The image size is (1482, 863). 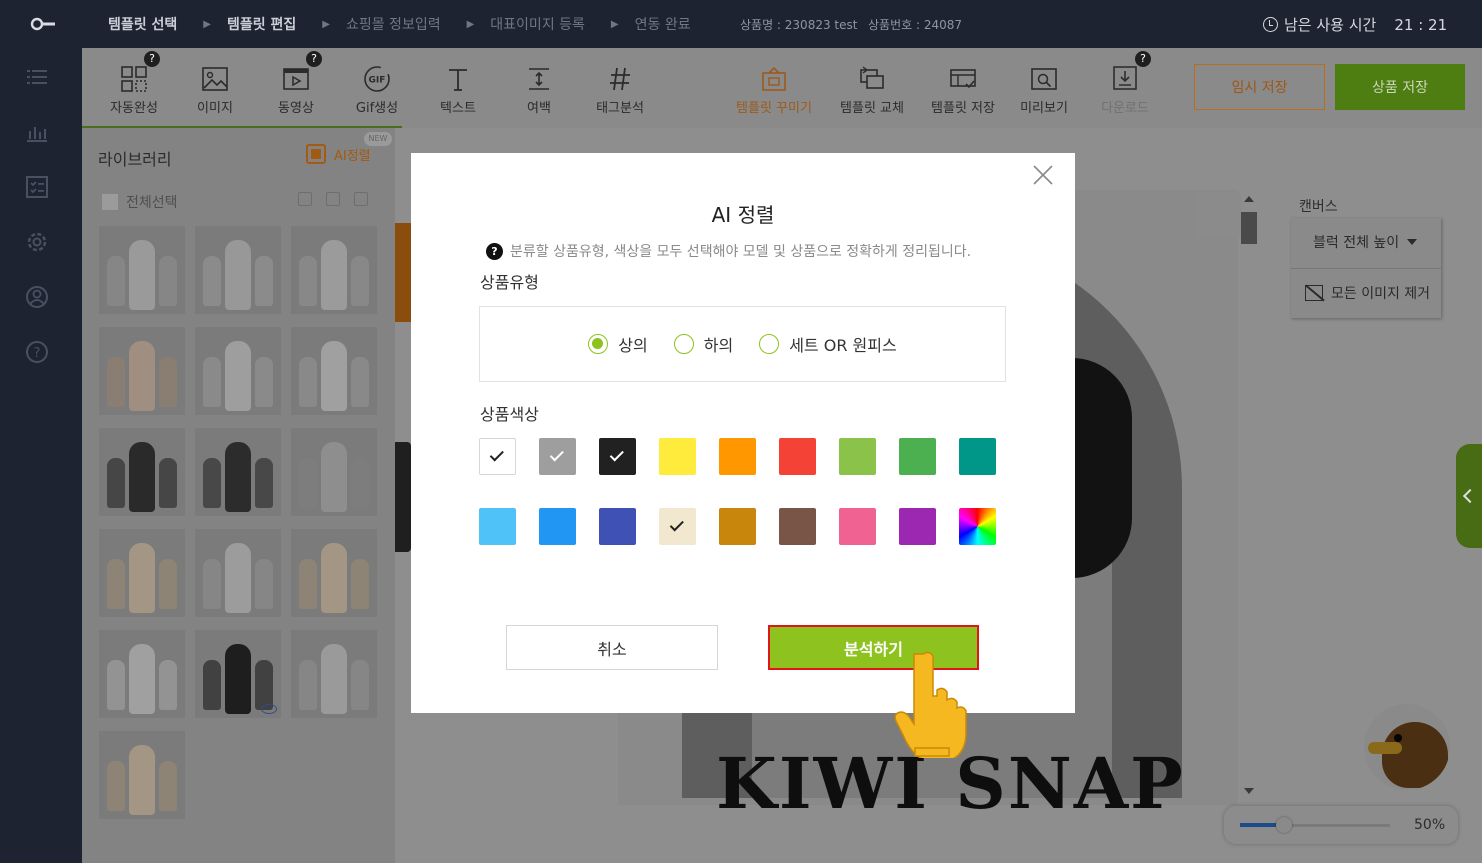 I want to click on radio-top: 상의, so click(x=618, y=344).